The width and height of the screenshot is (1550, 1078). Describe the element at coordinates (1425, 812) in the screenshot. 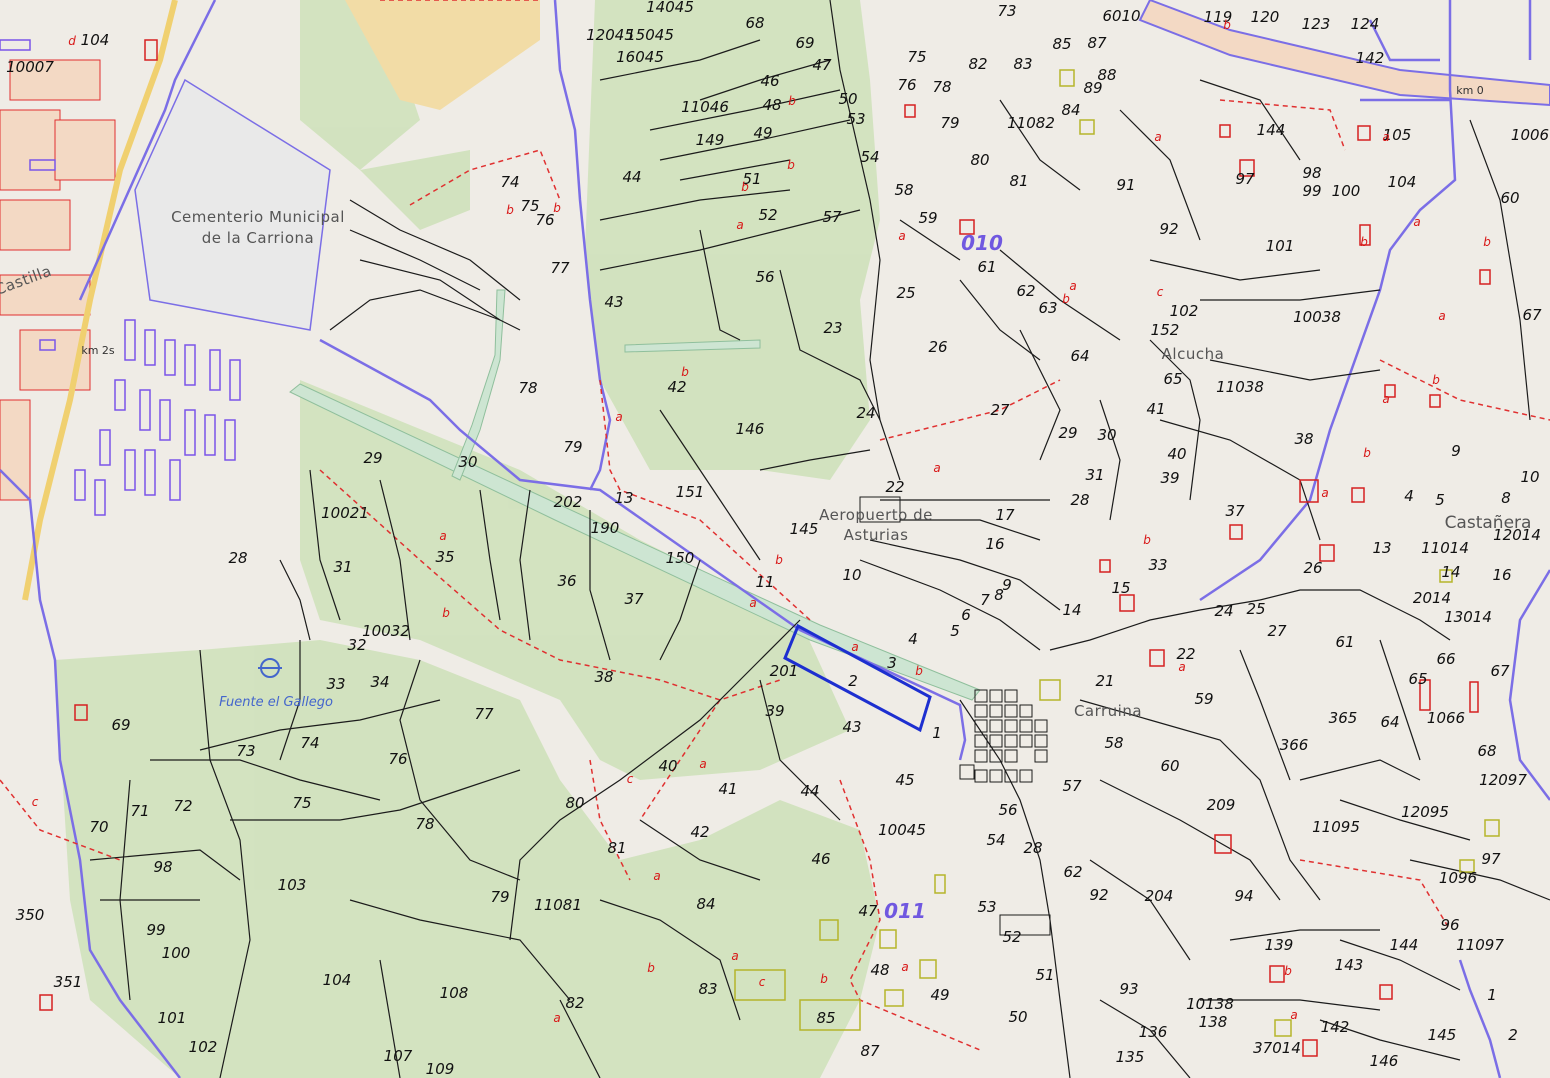

I see `parcel-label: 12095` at that location.